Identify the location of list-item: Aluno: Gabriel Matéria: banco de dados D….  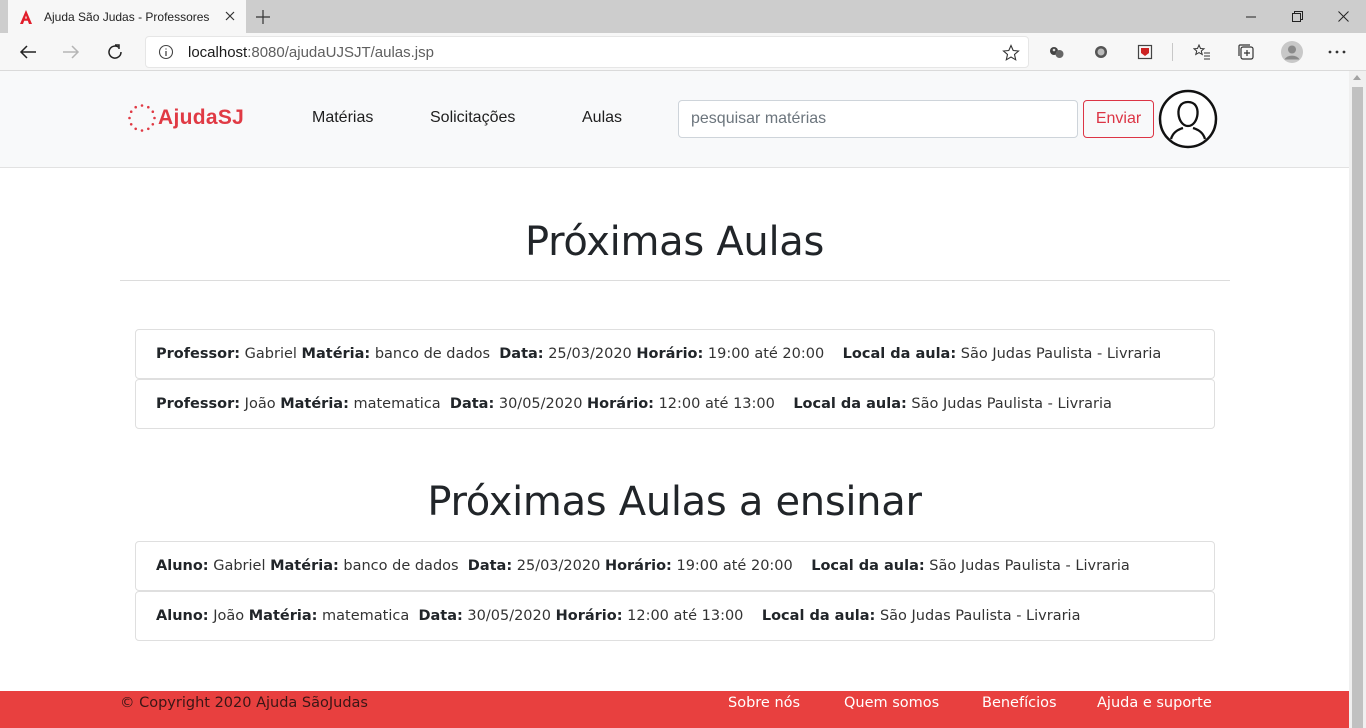
(675, 566).